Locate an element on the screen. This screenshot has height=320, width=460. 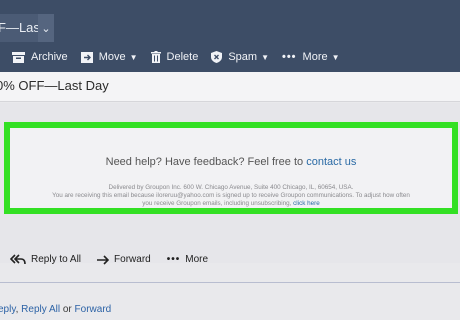
reply-link: eply is located at coordinates (8, 309).